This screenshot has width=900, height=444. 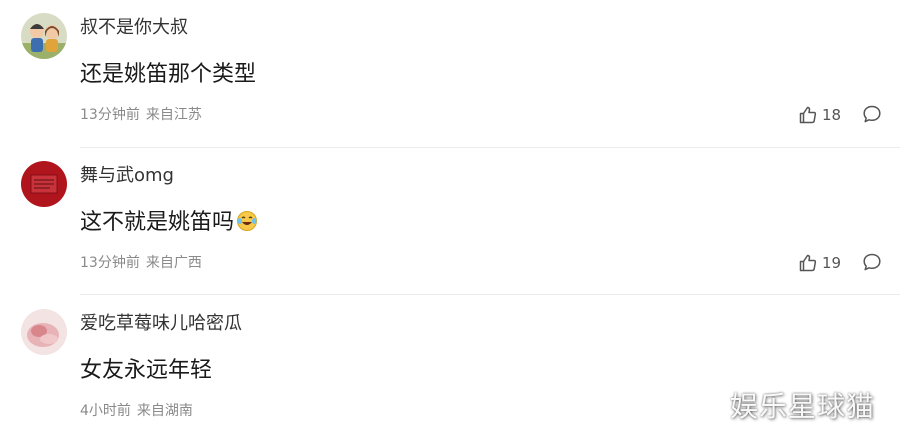 I want to click on comment-location: 来自湖南, so click(x=164, y=411).